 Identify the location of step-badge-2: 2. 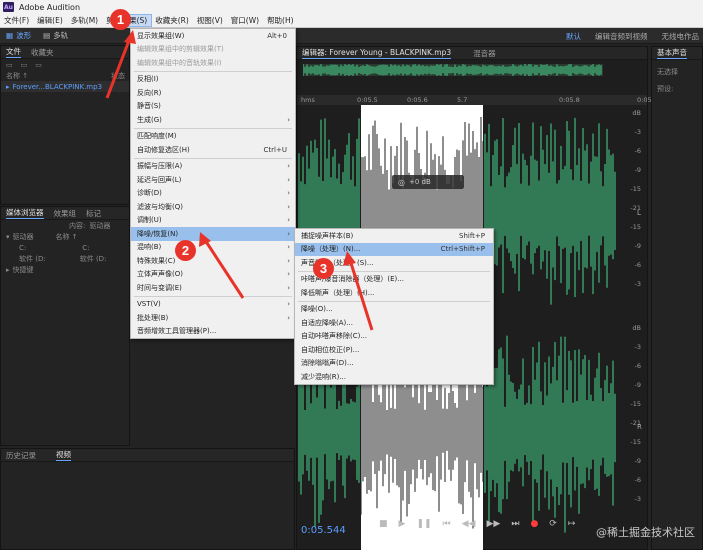
(185, 250).